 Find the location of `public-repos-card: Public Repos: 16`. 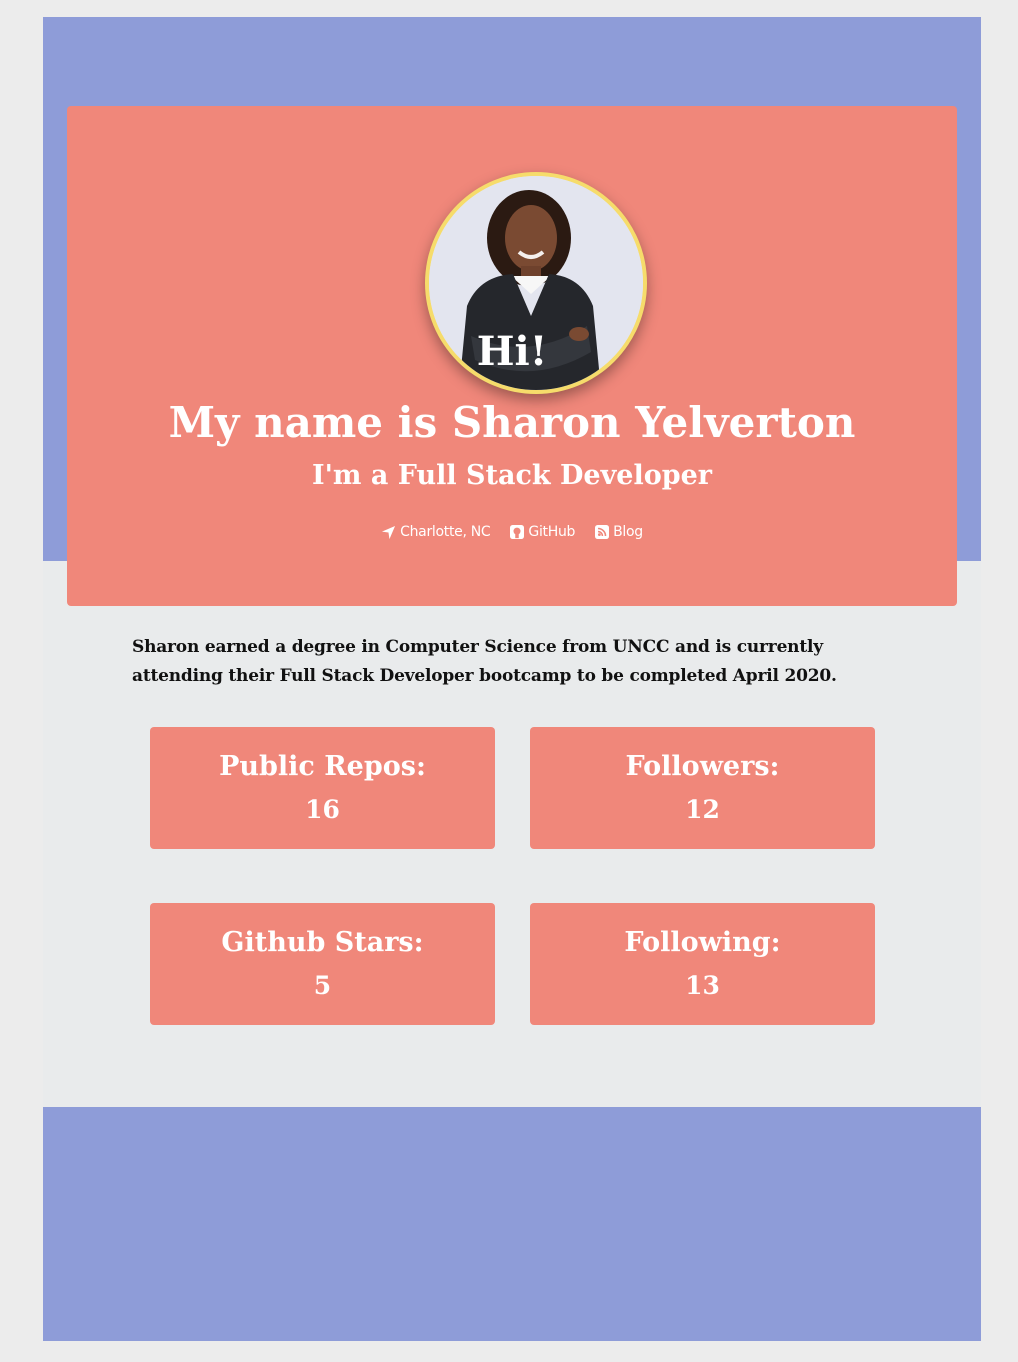

public-repos-card: Public Repos: 16 is located at coordinates (322, 788).